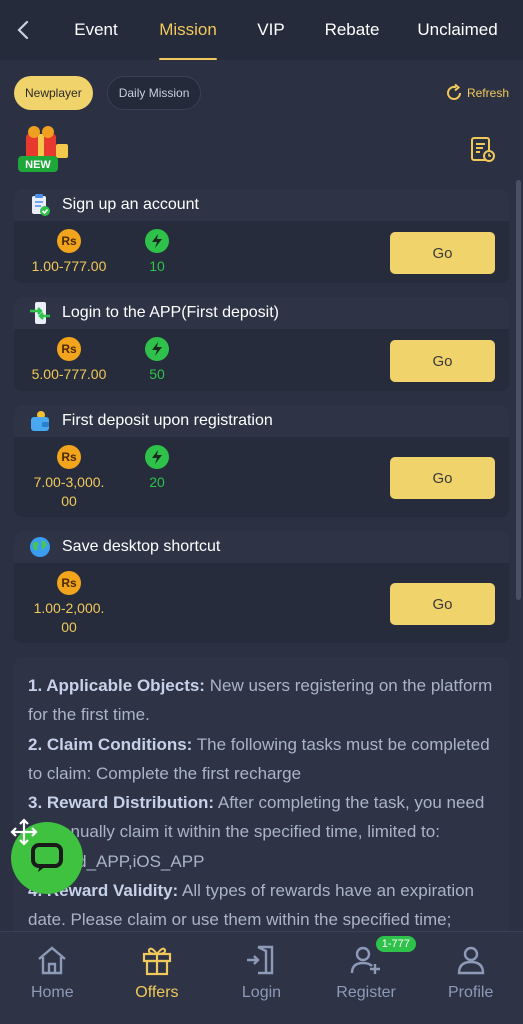 This screenshot has width=523, height=1024. I want to click on clipboard-check-icon, so click(40, 205).